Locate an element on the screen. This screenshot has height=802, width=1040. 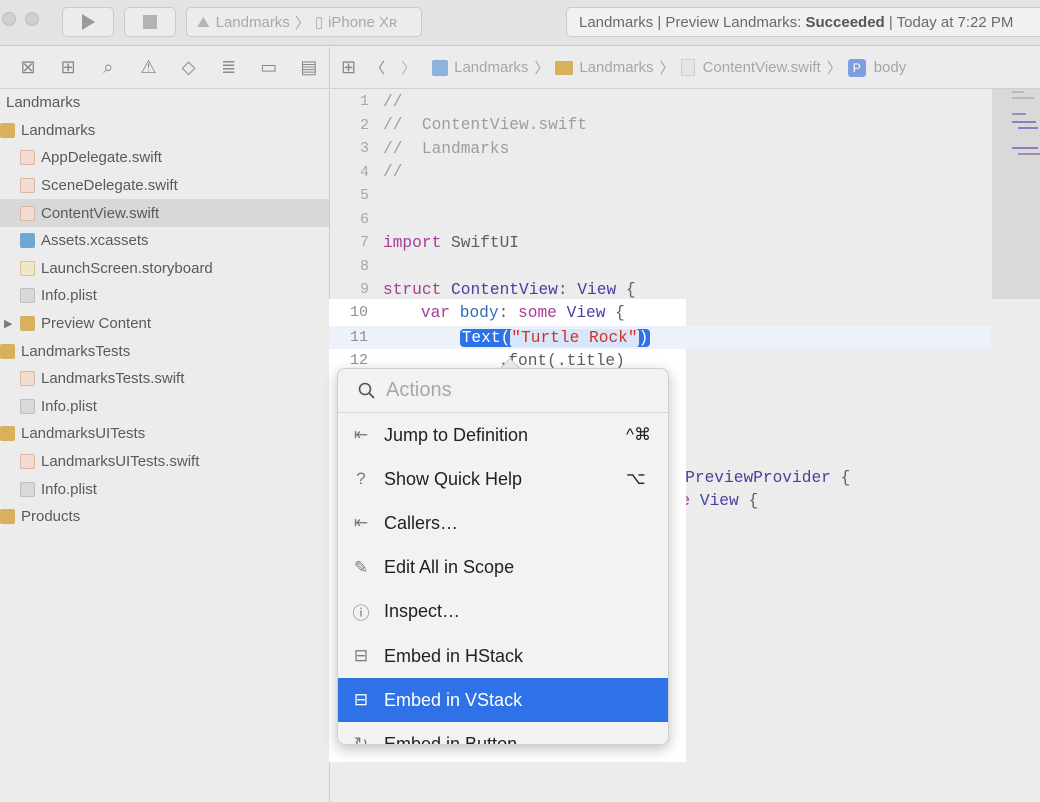
sidebar-item: Assets.xcassets is located at coordinates (164, 241).